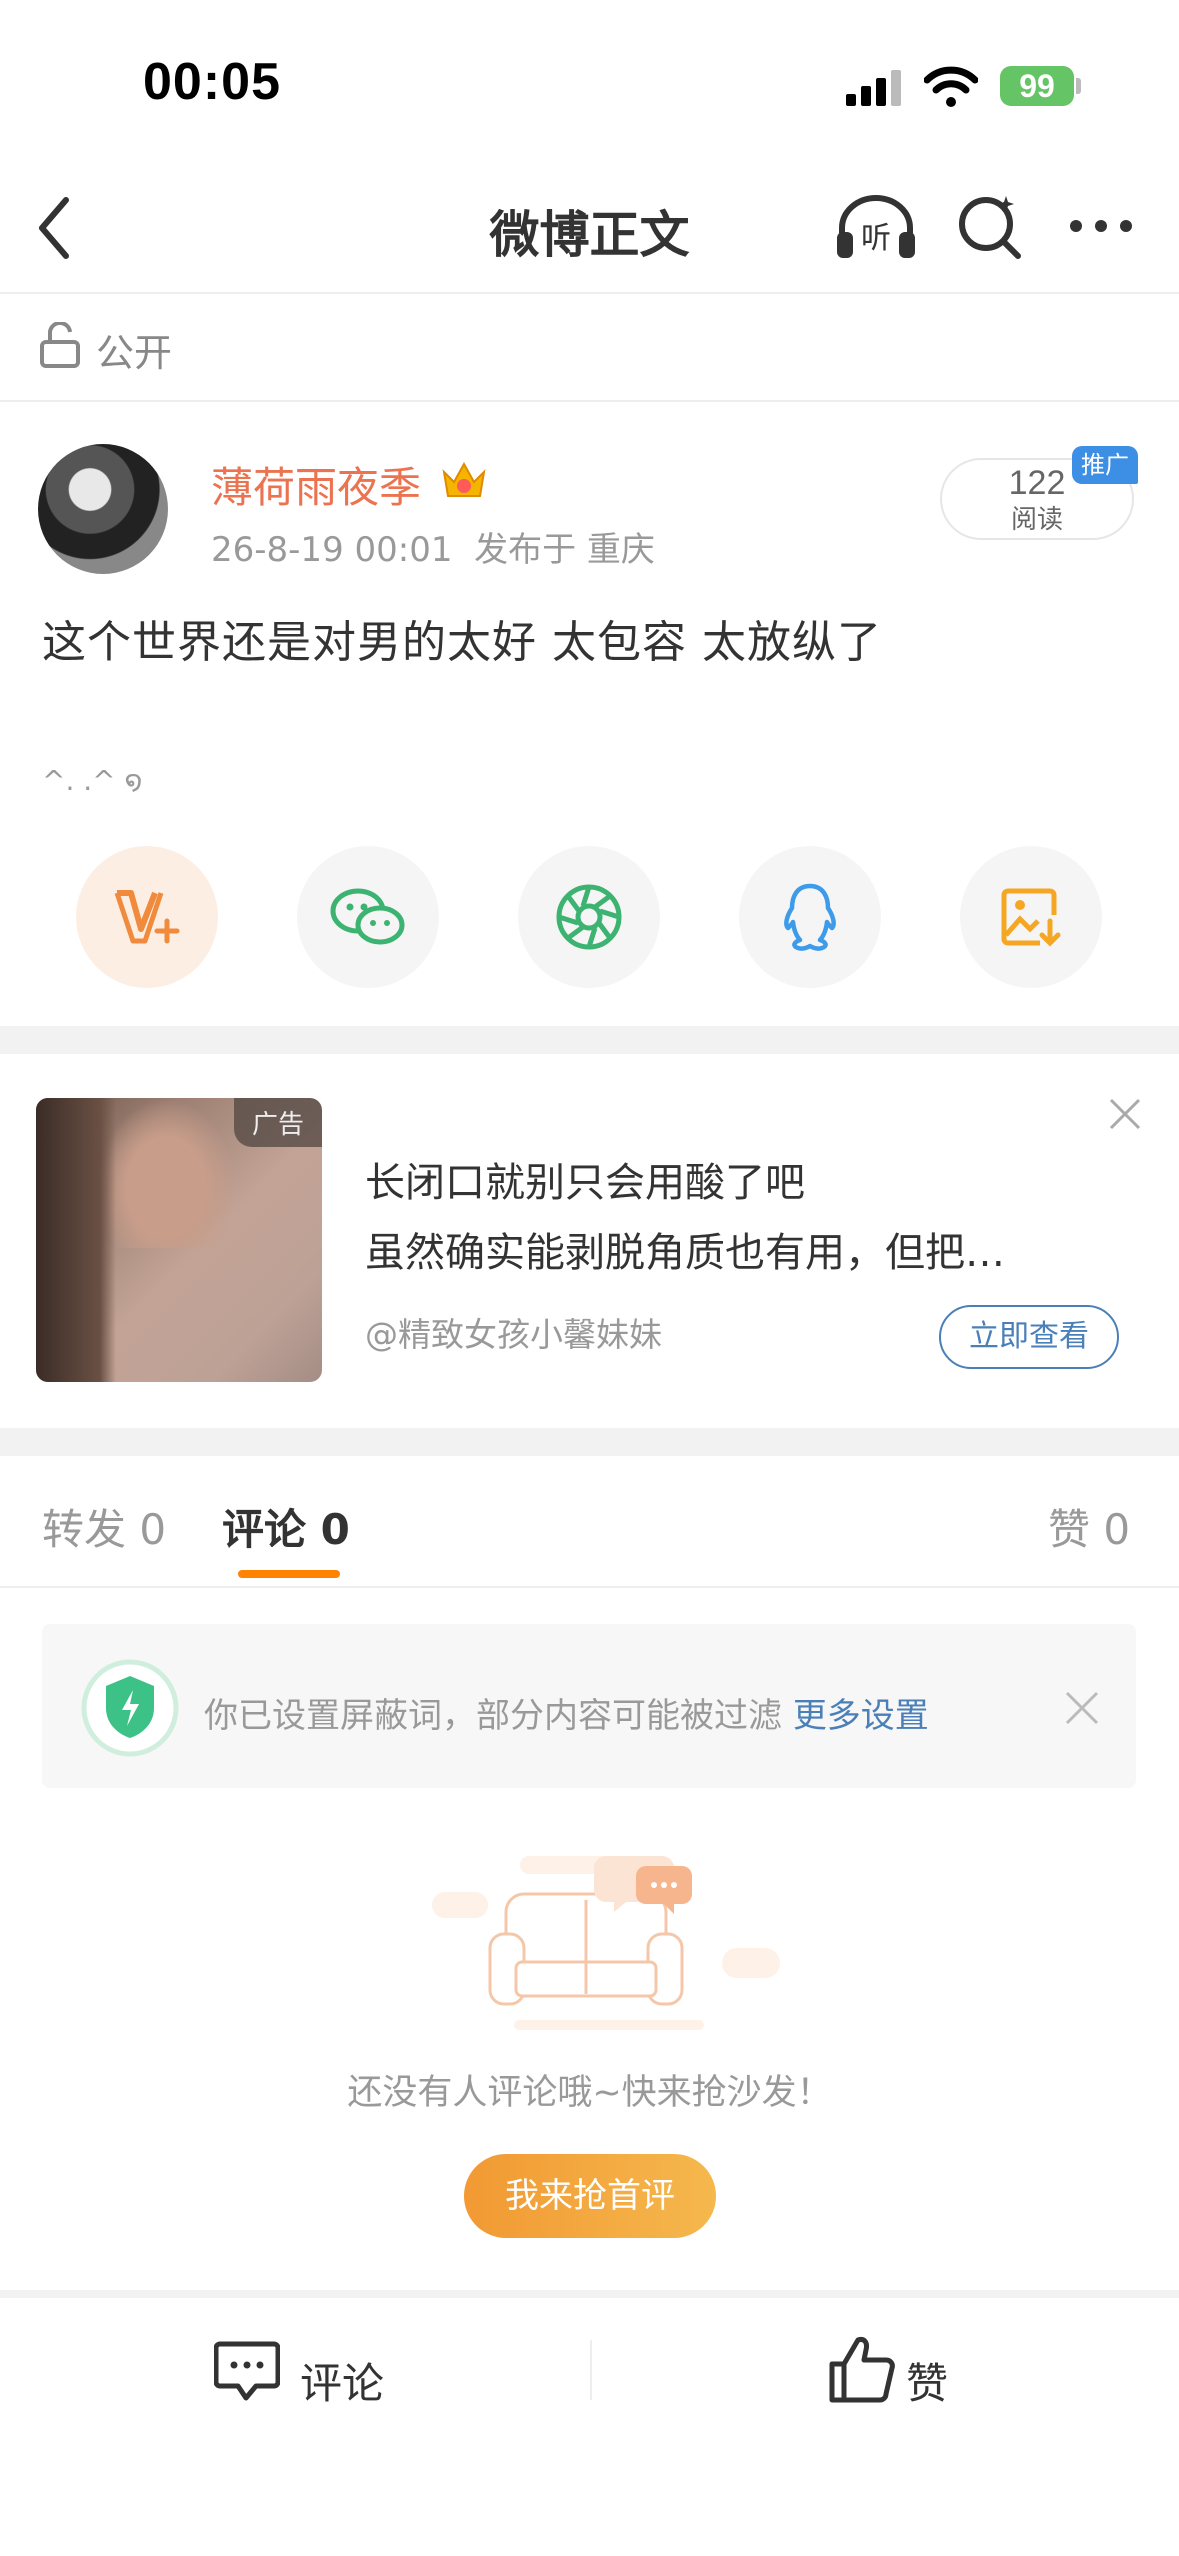 The image size is (1179, 2556). I want to click on unlock-icon, so click(60, 345).